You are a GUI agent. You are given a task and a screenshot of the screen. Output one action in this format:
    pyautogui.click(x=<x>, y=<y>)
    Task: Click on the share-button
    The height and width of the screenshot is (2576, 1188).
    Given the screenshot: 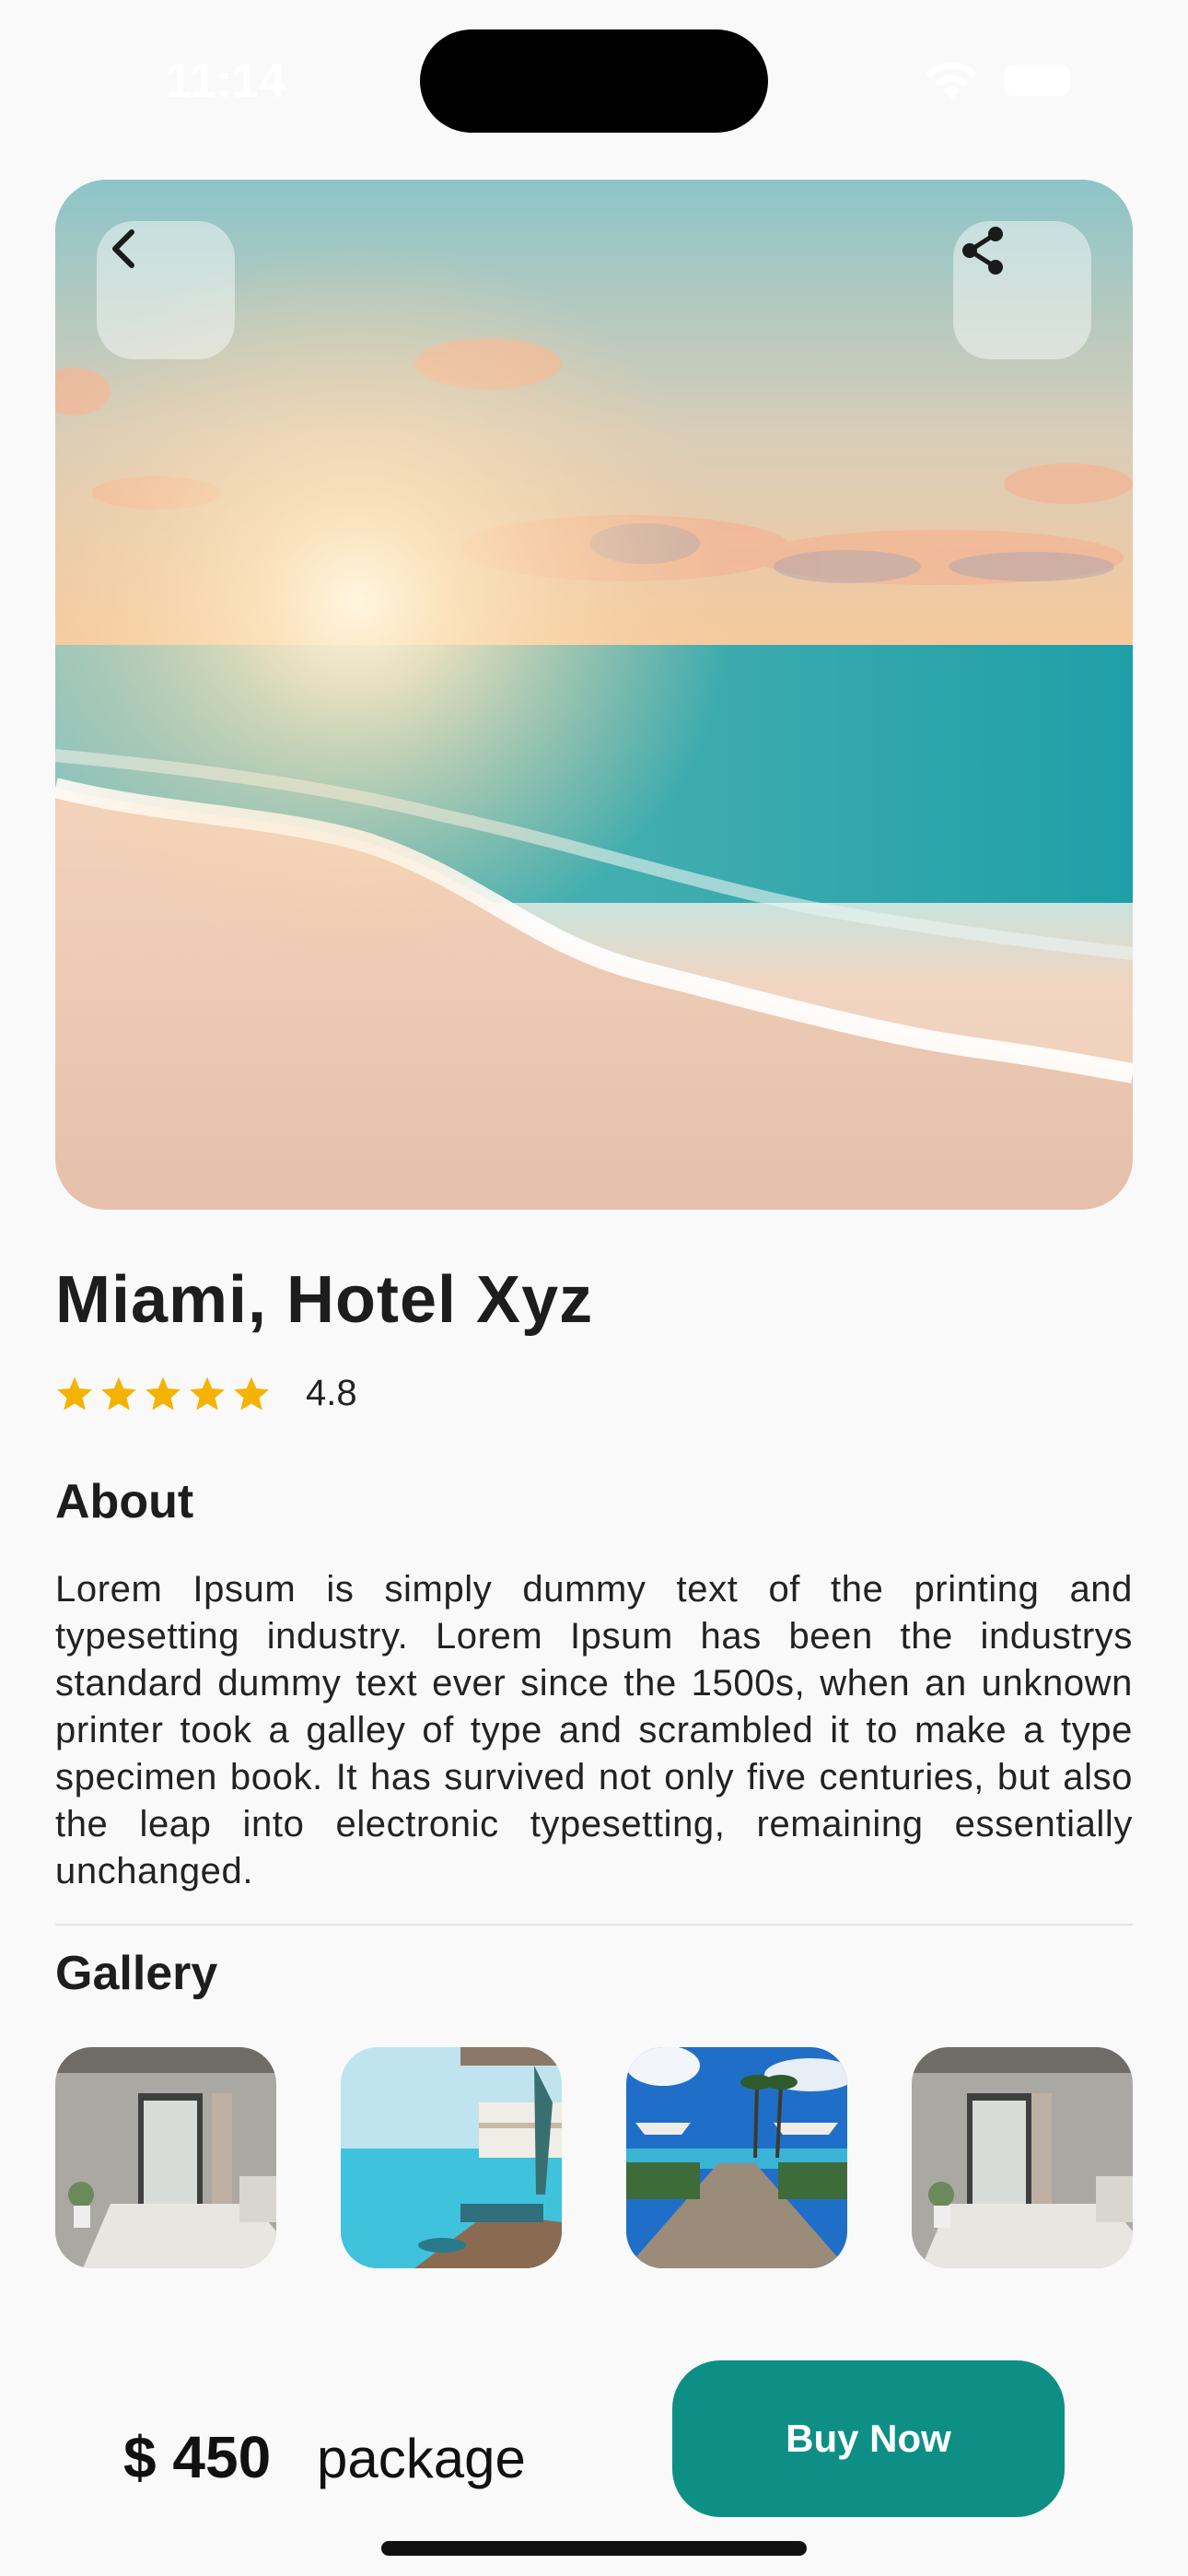 What is the action you would take?
    pyautogui.click(x=1022, y=290)
    